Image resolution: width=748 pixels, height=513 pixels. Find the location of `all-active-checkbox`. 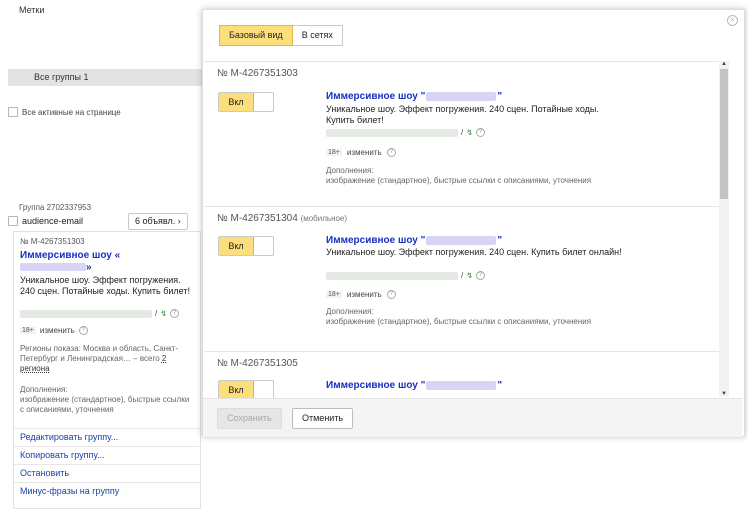

all-active-checkbox is located at coordinates (13, 112).